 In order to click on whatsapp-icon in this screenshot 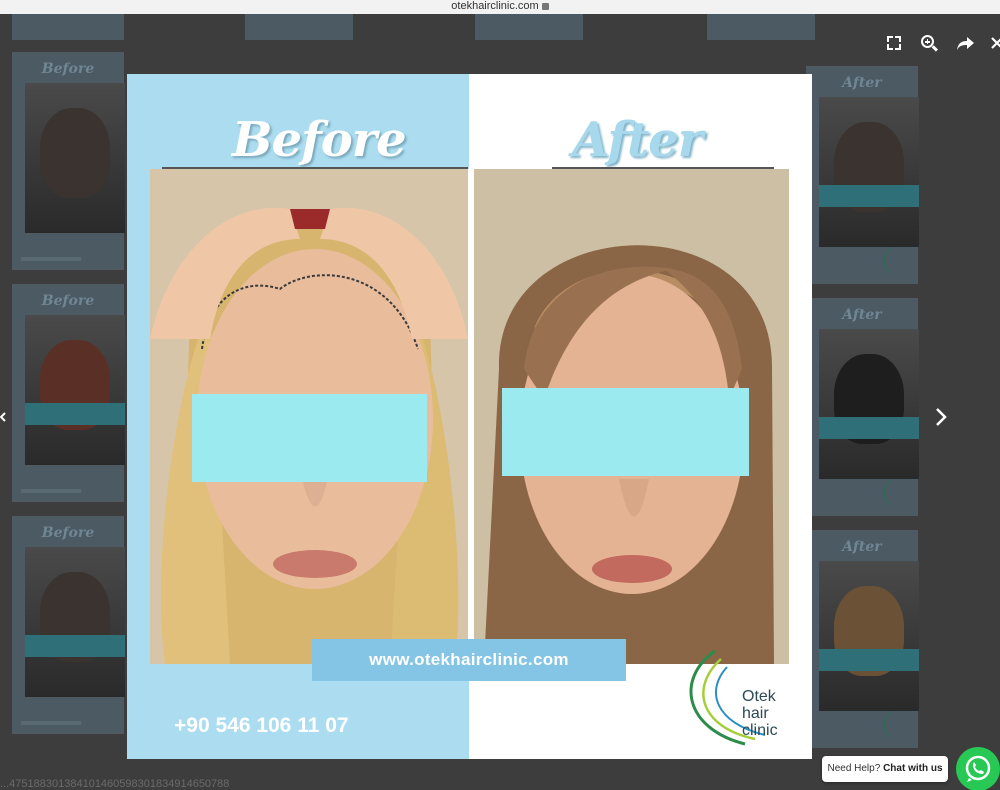, I will do `click(978, 768)`.